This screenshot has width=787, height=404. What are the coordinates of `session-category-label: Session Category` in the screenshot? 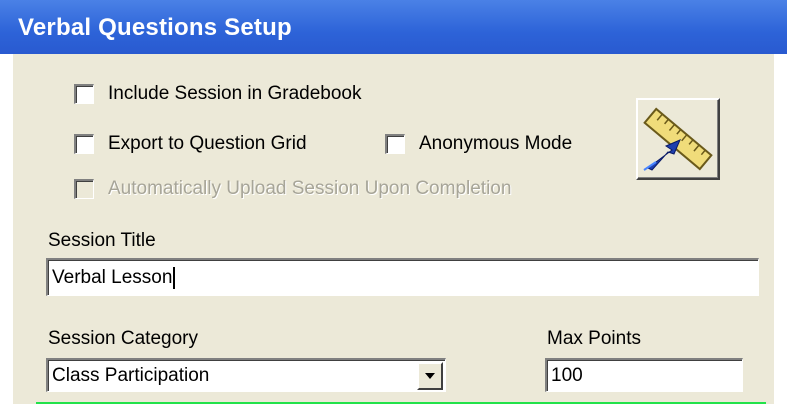 It's located at (123, 338).